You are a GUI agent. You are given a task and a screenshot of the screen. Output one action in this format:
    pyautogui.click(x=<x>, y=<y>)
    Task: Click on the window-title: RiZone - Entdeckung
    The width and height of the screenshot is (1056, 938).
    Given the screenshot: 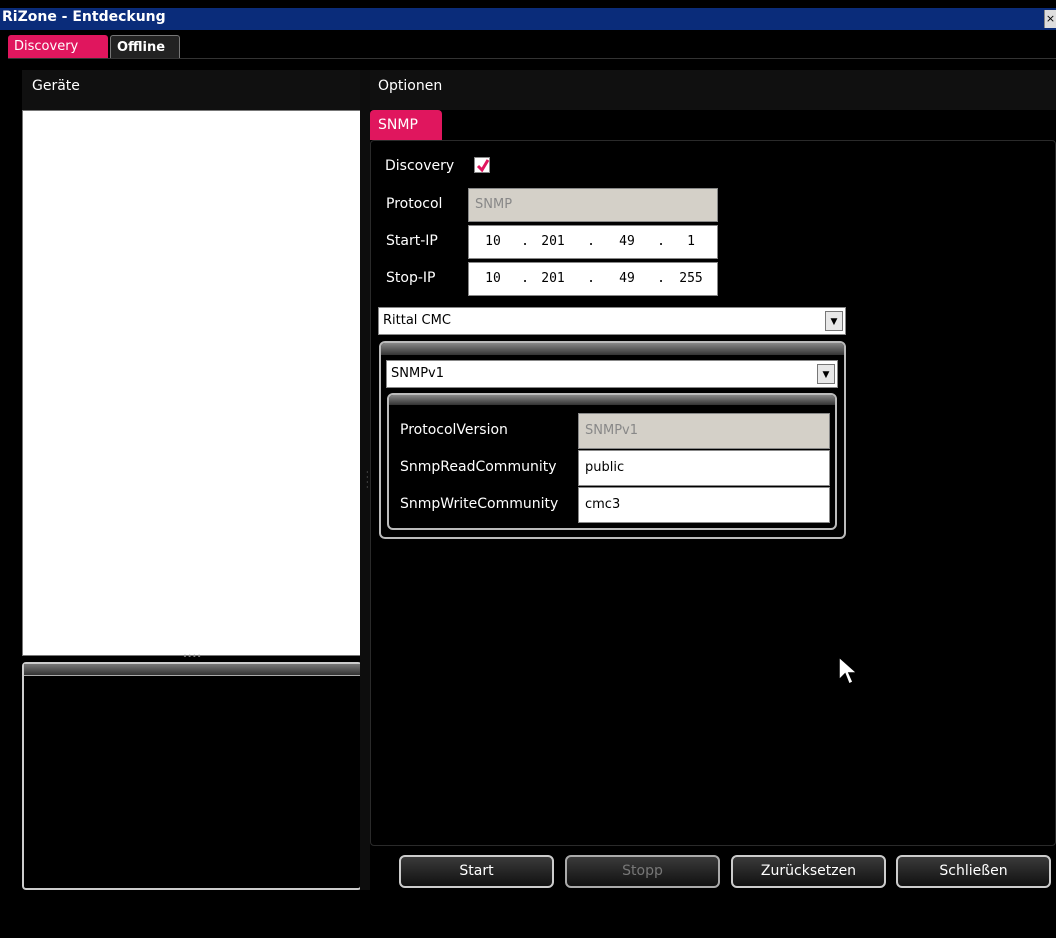 What is the action you would take?
    pyautogui.click(x=84, y=17)
    